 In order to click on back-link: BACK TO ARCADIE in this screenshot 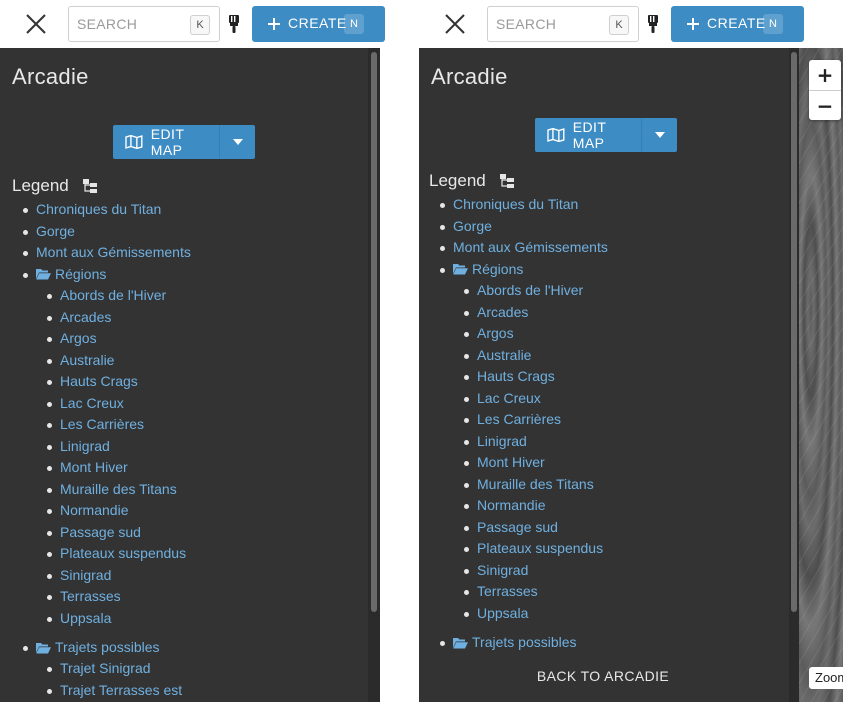, I will do `click(603, 676)`.